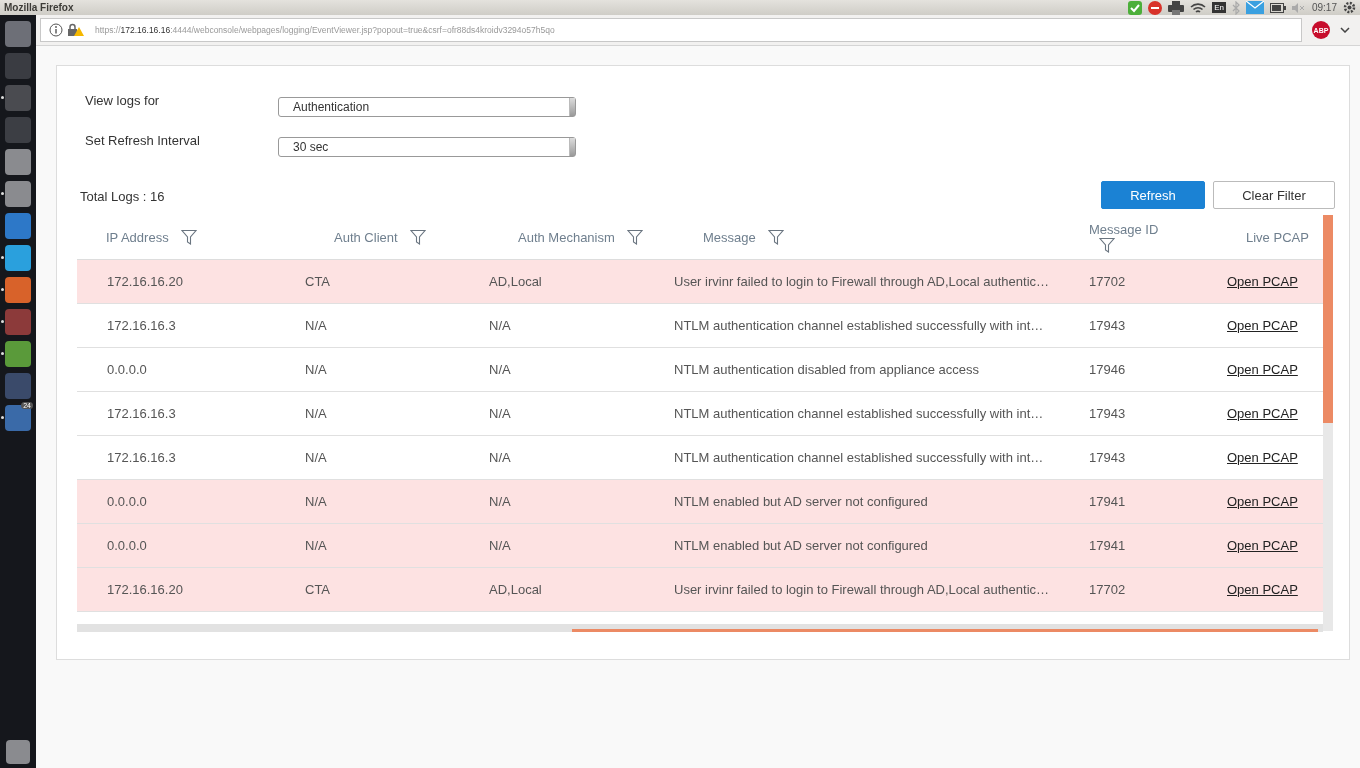  What do you see at coordinates (1298, 7) in the screenshot?
I see `speaker-muted-icon` at bounding box center [1298, 7].